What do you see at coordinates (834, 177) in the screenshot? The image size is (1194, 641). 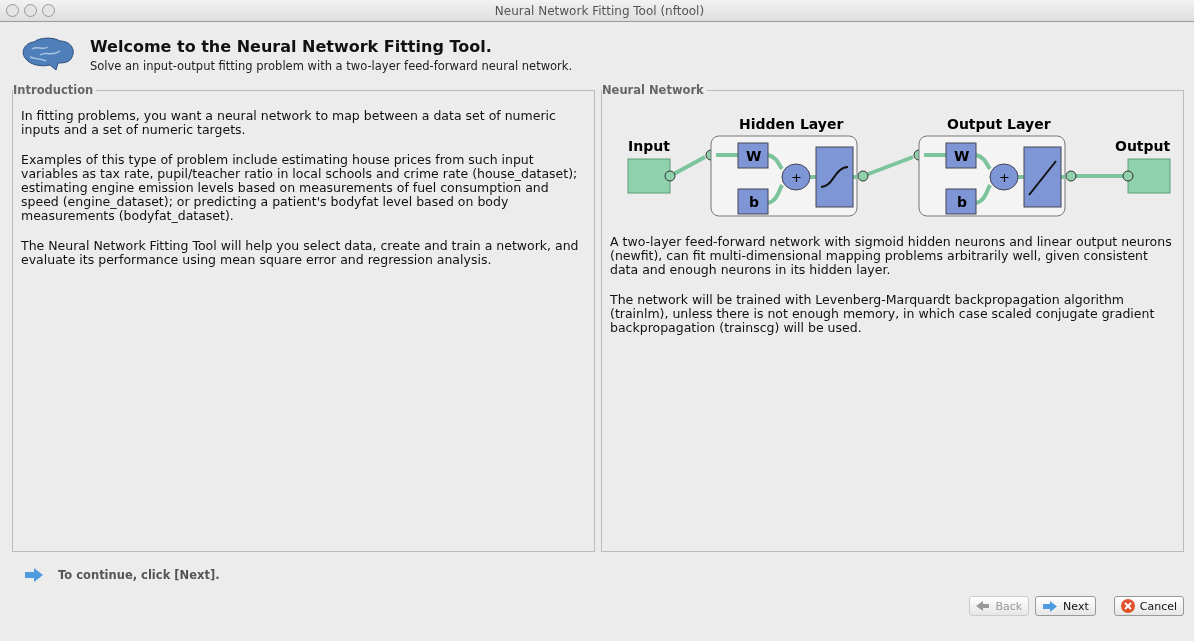 I see `sigmoid-block` at bounding box center [834, 177].